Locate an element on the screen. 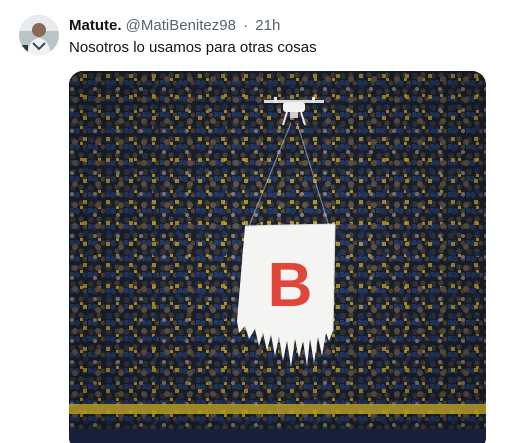 This screenshot has height=443, width=528. tweet-text: Nosotros lo usamos para otras cosas is located at coordinates (193, 47).